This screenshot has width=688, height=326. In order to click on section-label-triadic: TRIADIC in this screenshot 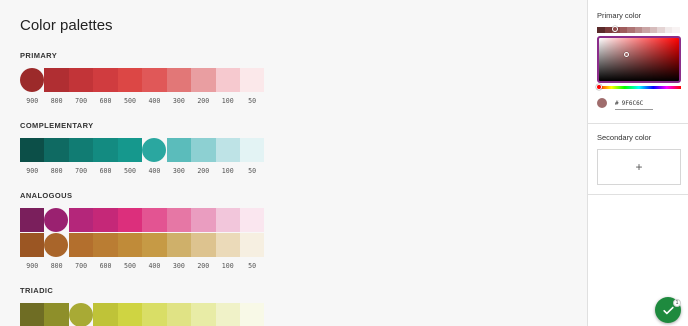, I will do `click(37, 290)`.